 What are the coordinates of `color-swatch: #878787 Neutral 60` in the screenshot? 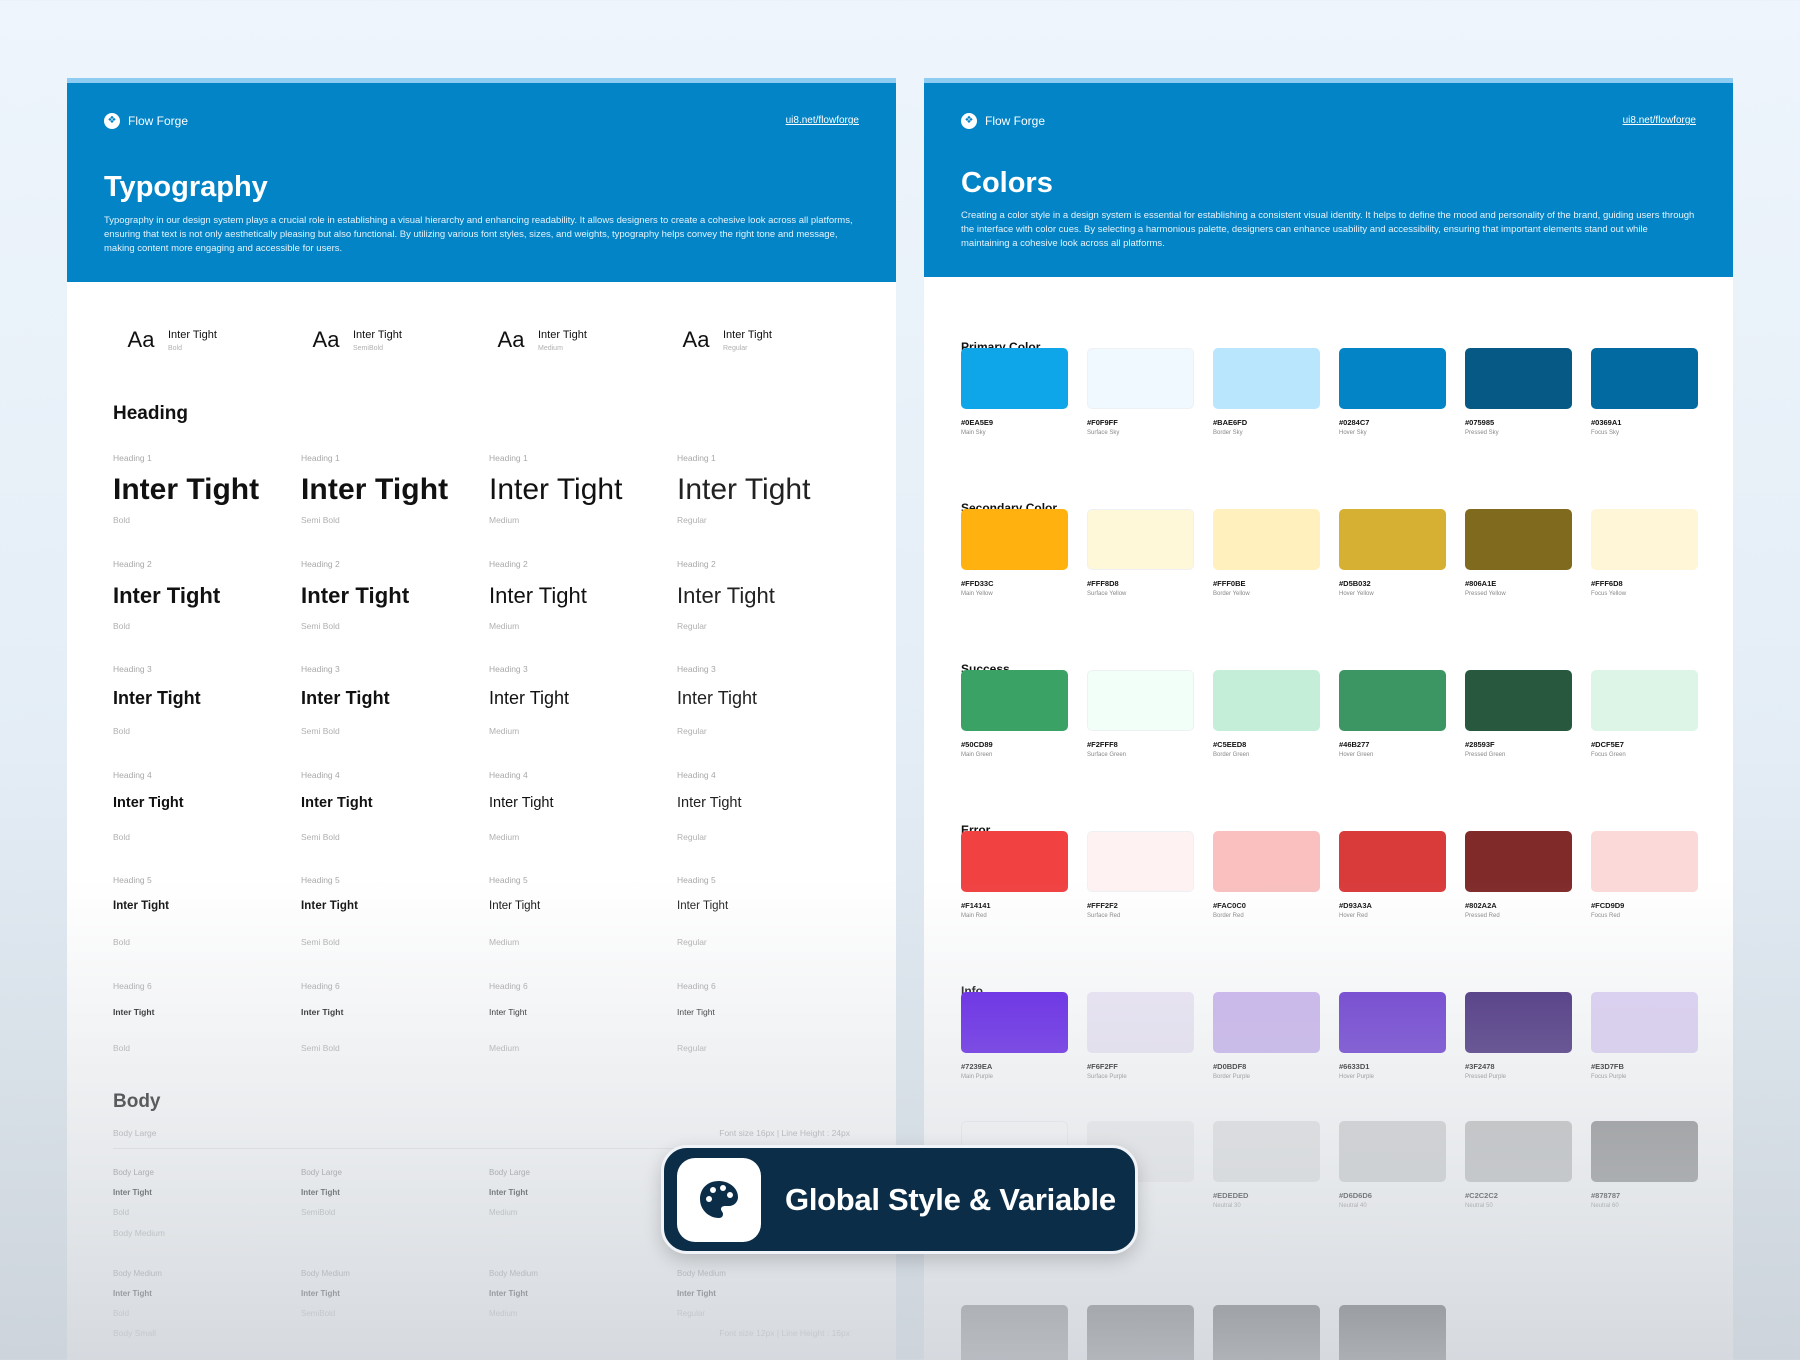 It's located at (1644, 1165).